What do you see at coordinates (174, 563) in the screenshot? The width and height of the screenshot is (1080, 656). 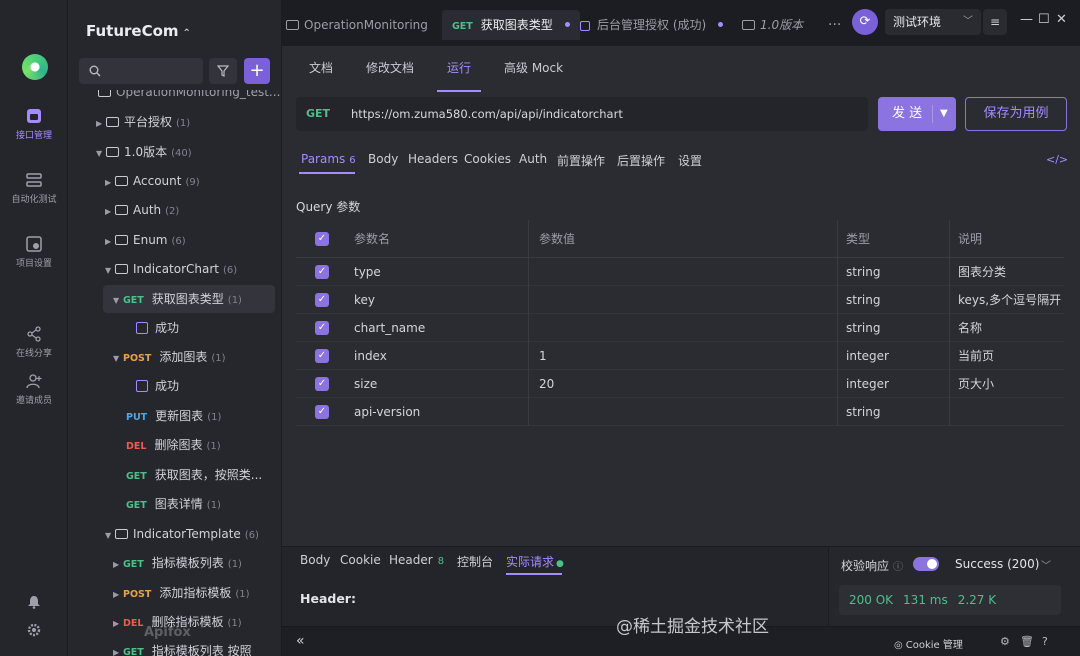 I see `tree-endpoint-template-list: ▶ GET 指标模板列表 (1)` at bounding box center [174, 563].